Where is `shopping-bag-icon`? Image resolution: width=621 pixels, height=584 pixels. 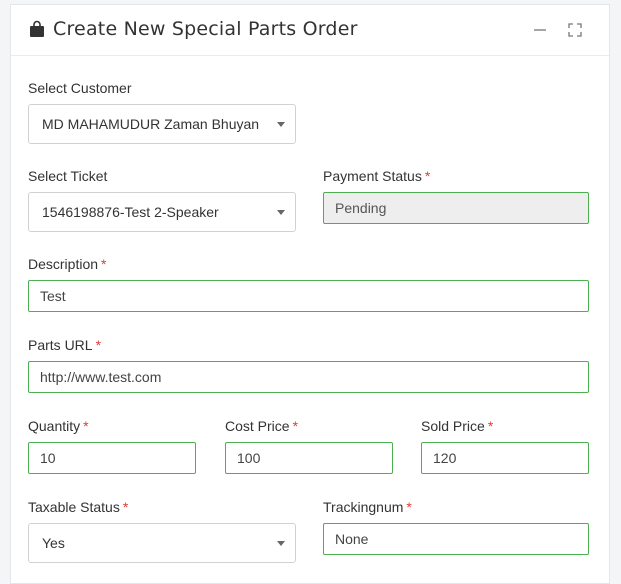
shopping-bag-icon is located at coordinates (37, 28).